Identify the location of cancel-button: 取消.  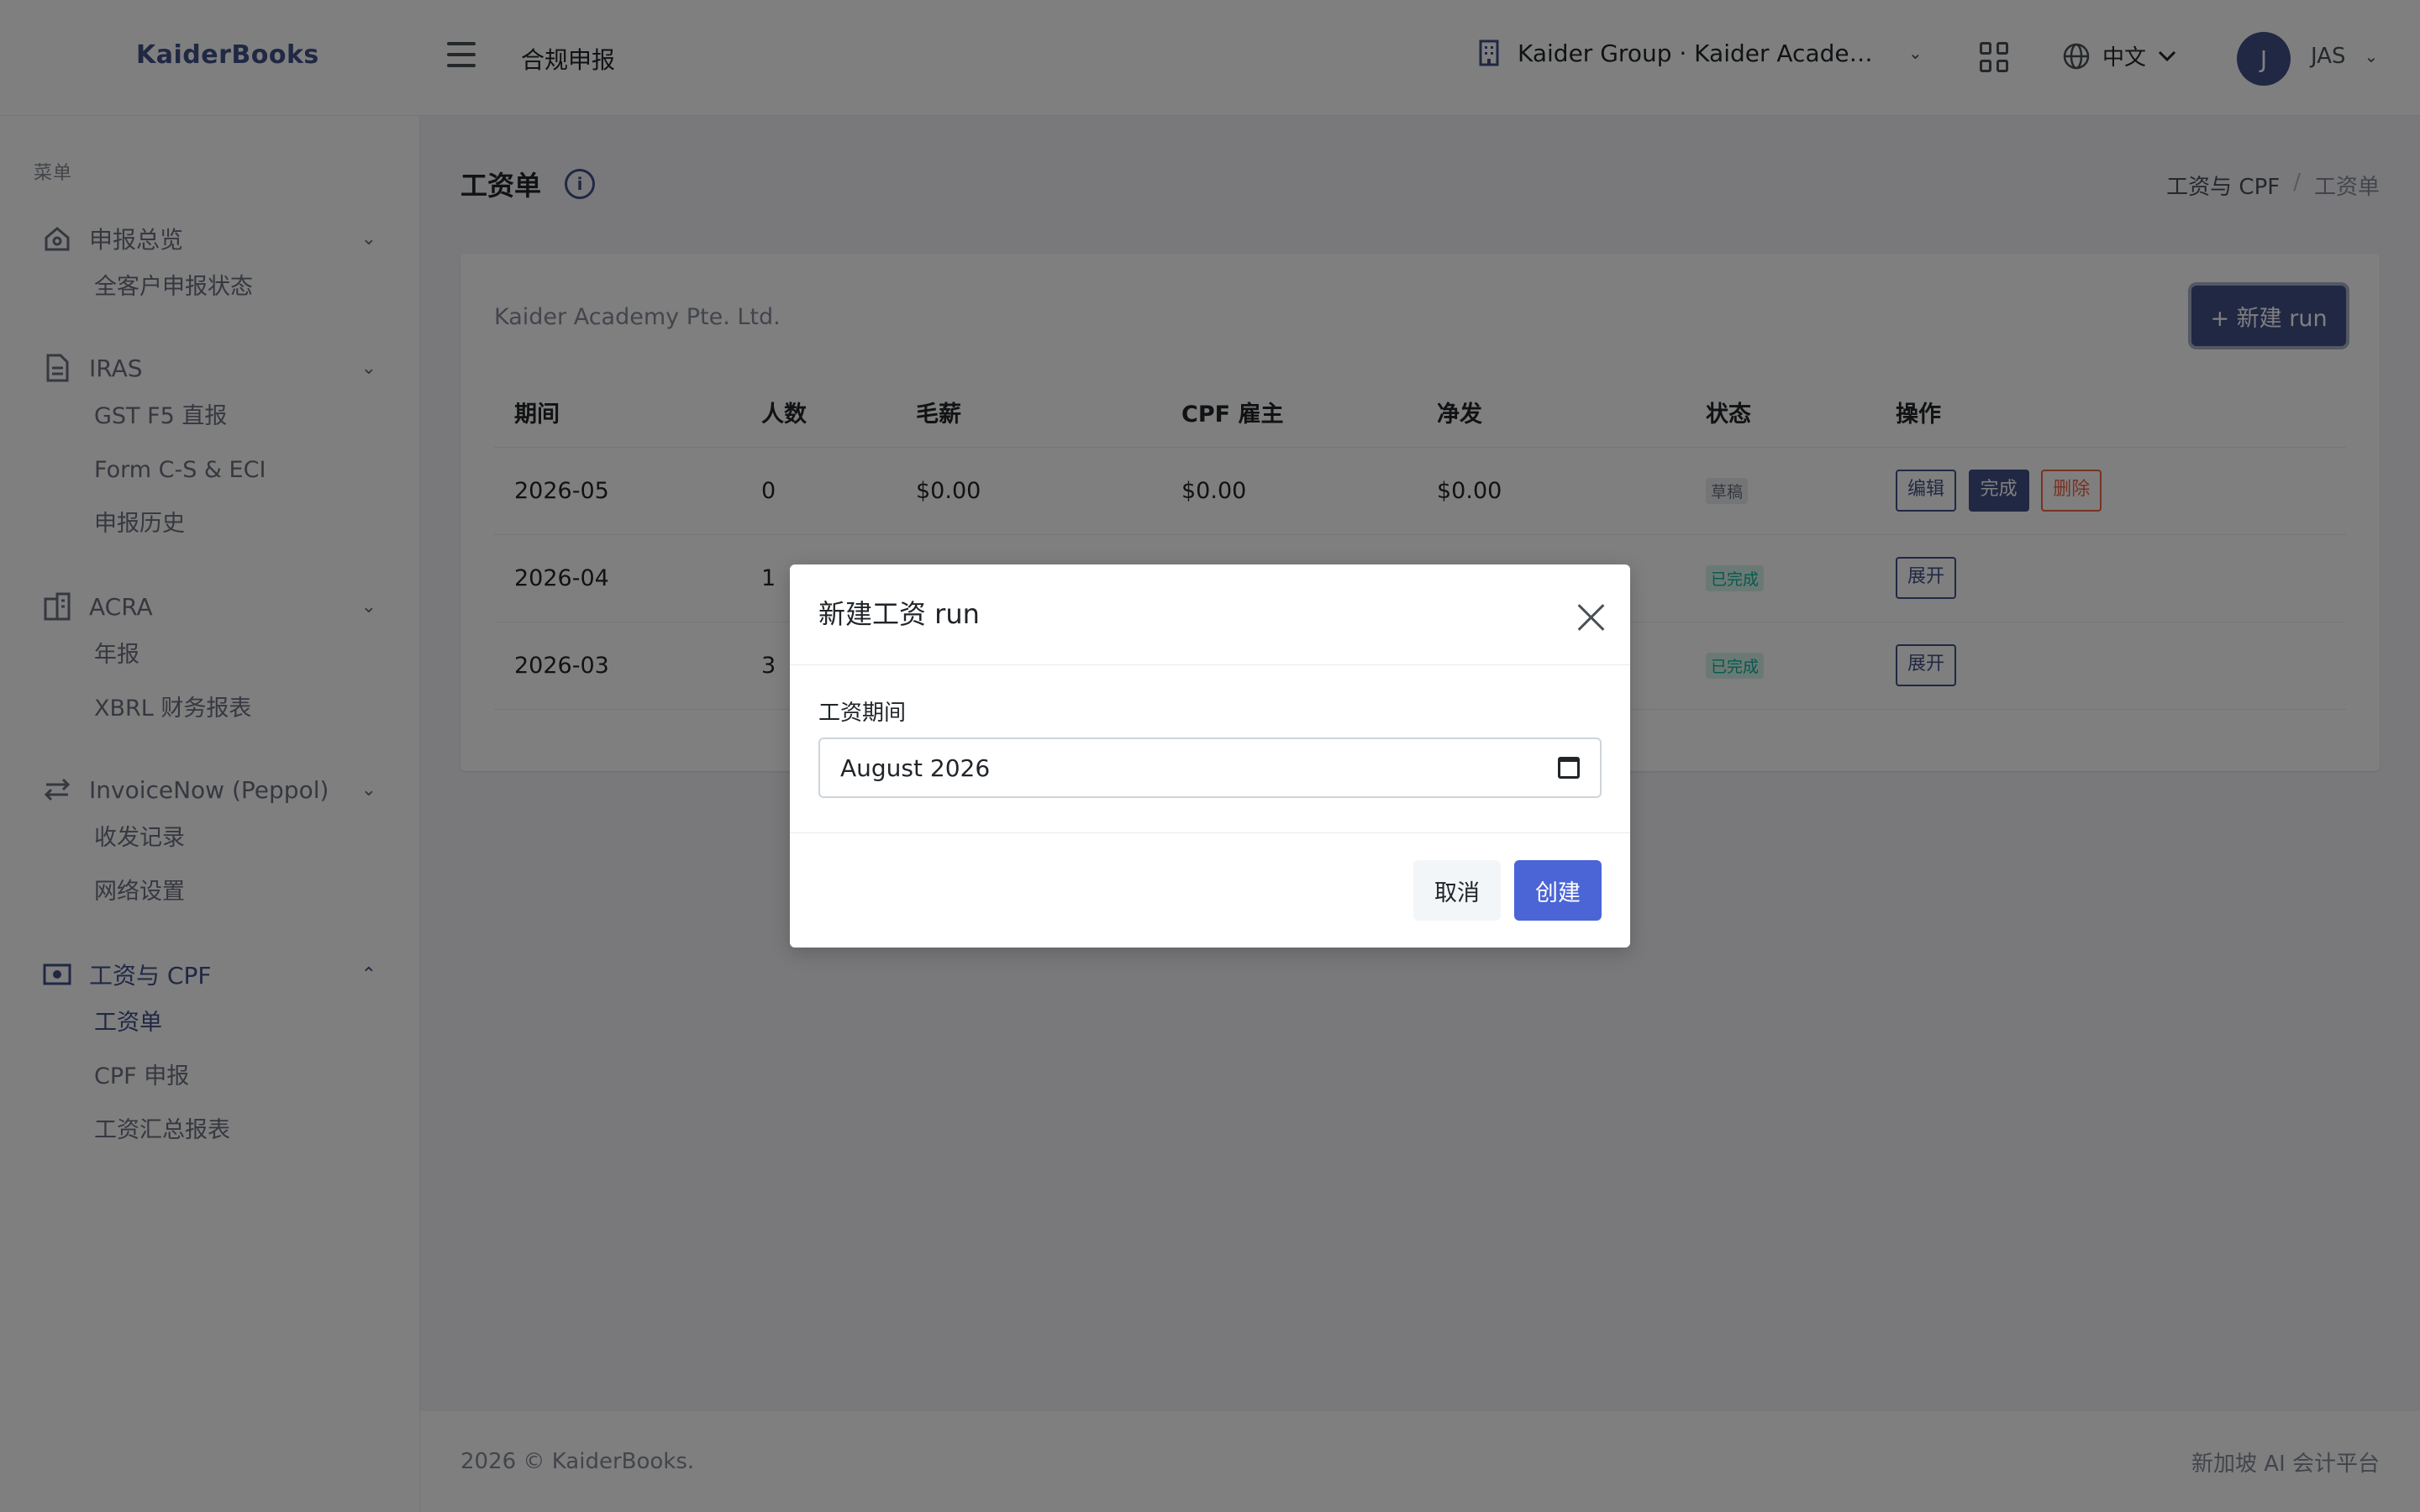
(1457, 890).